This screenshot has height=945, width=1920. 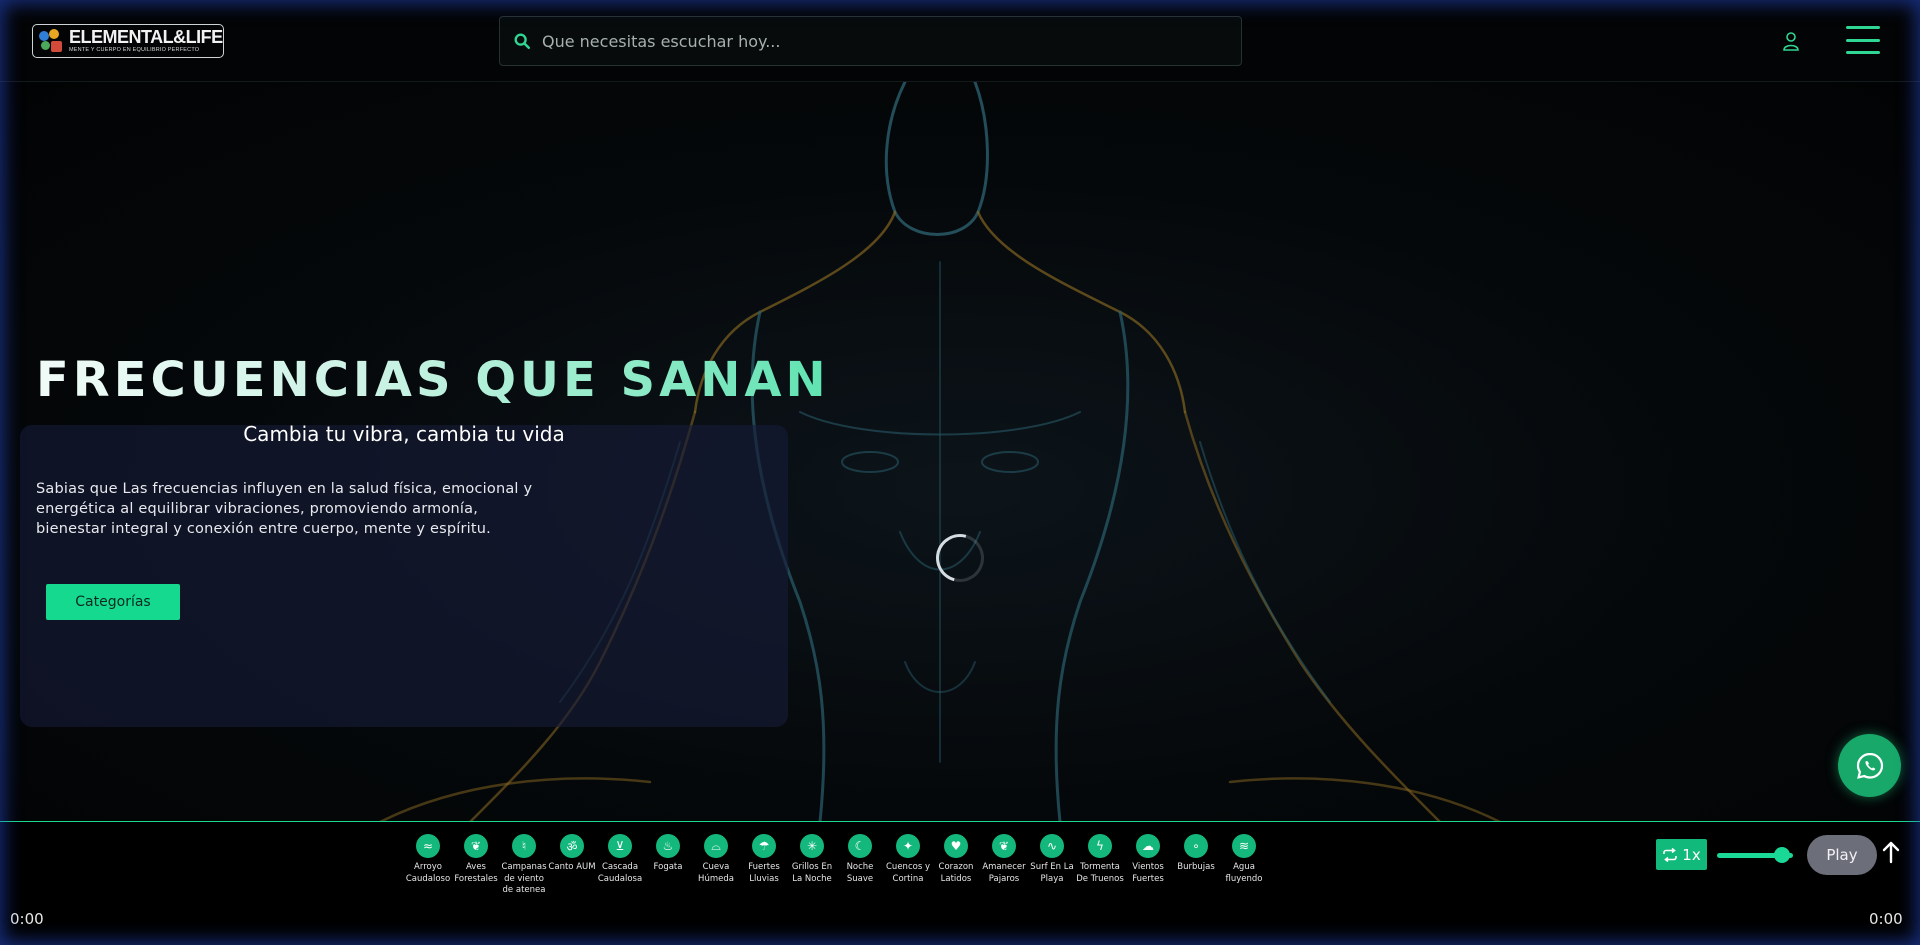 I want to click on sound-label: Corazon Latidos, so click(x=956, y=873).